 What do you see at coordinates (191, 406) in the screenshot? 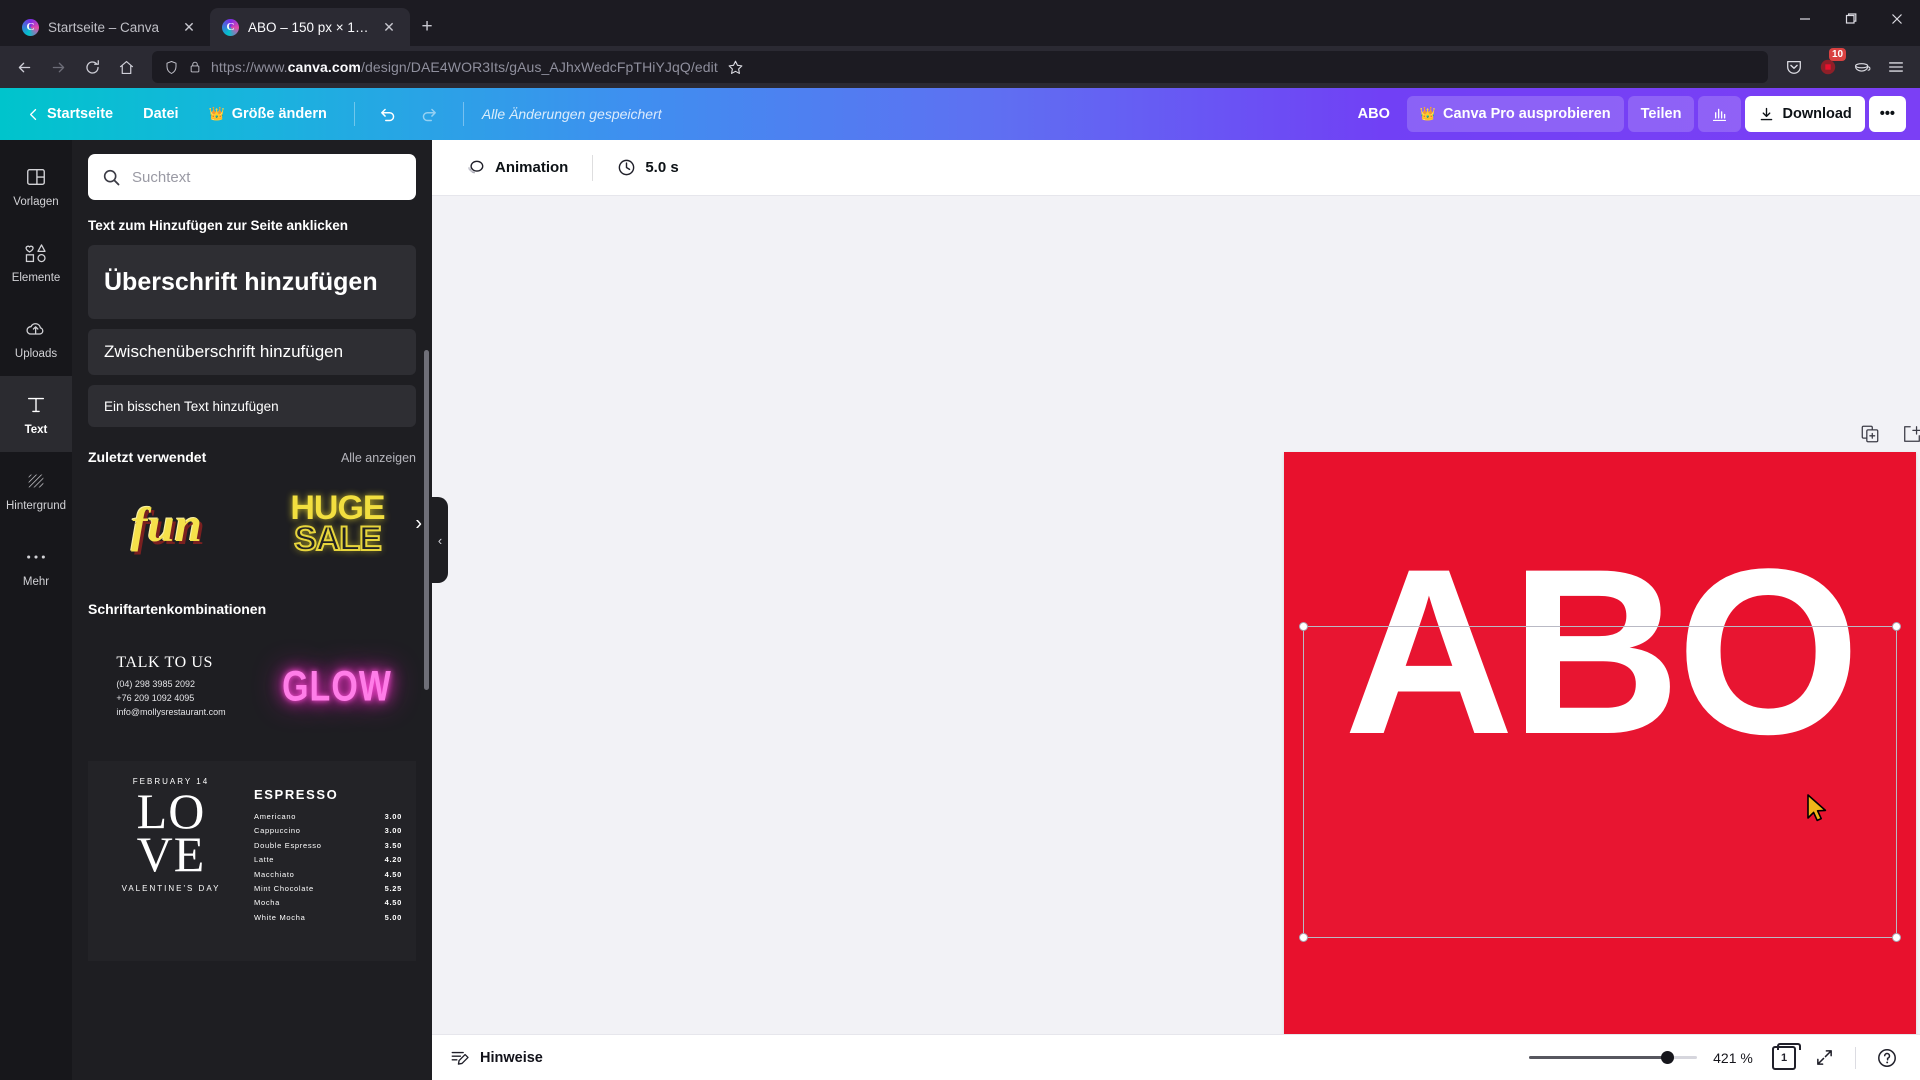
I see `add-body-text-label: Ein bisschen Text hinzufügen` at bounding box center [191, 406].